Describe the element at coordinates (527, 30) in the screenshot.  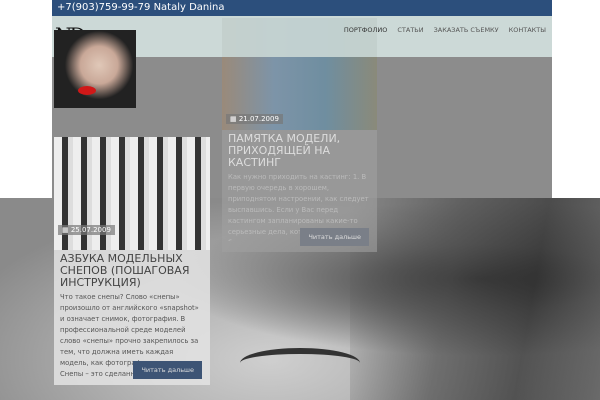
I see `nav-contacts: КОНТАКТЫ` at that location.